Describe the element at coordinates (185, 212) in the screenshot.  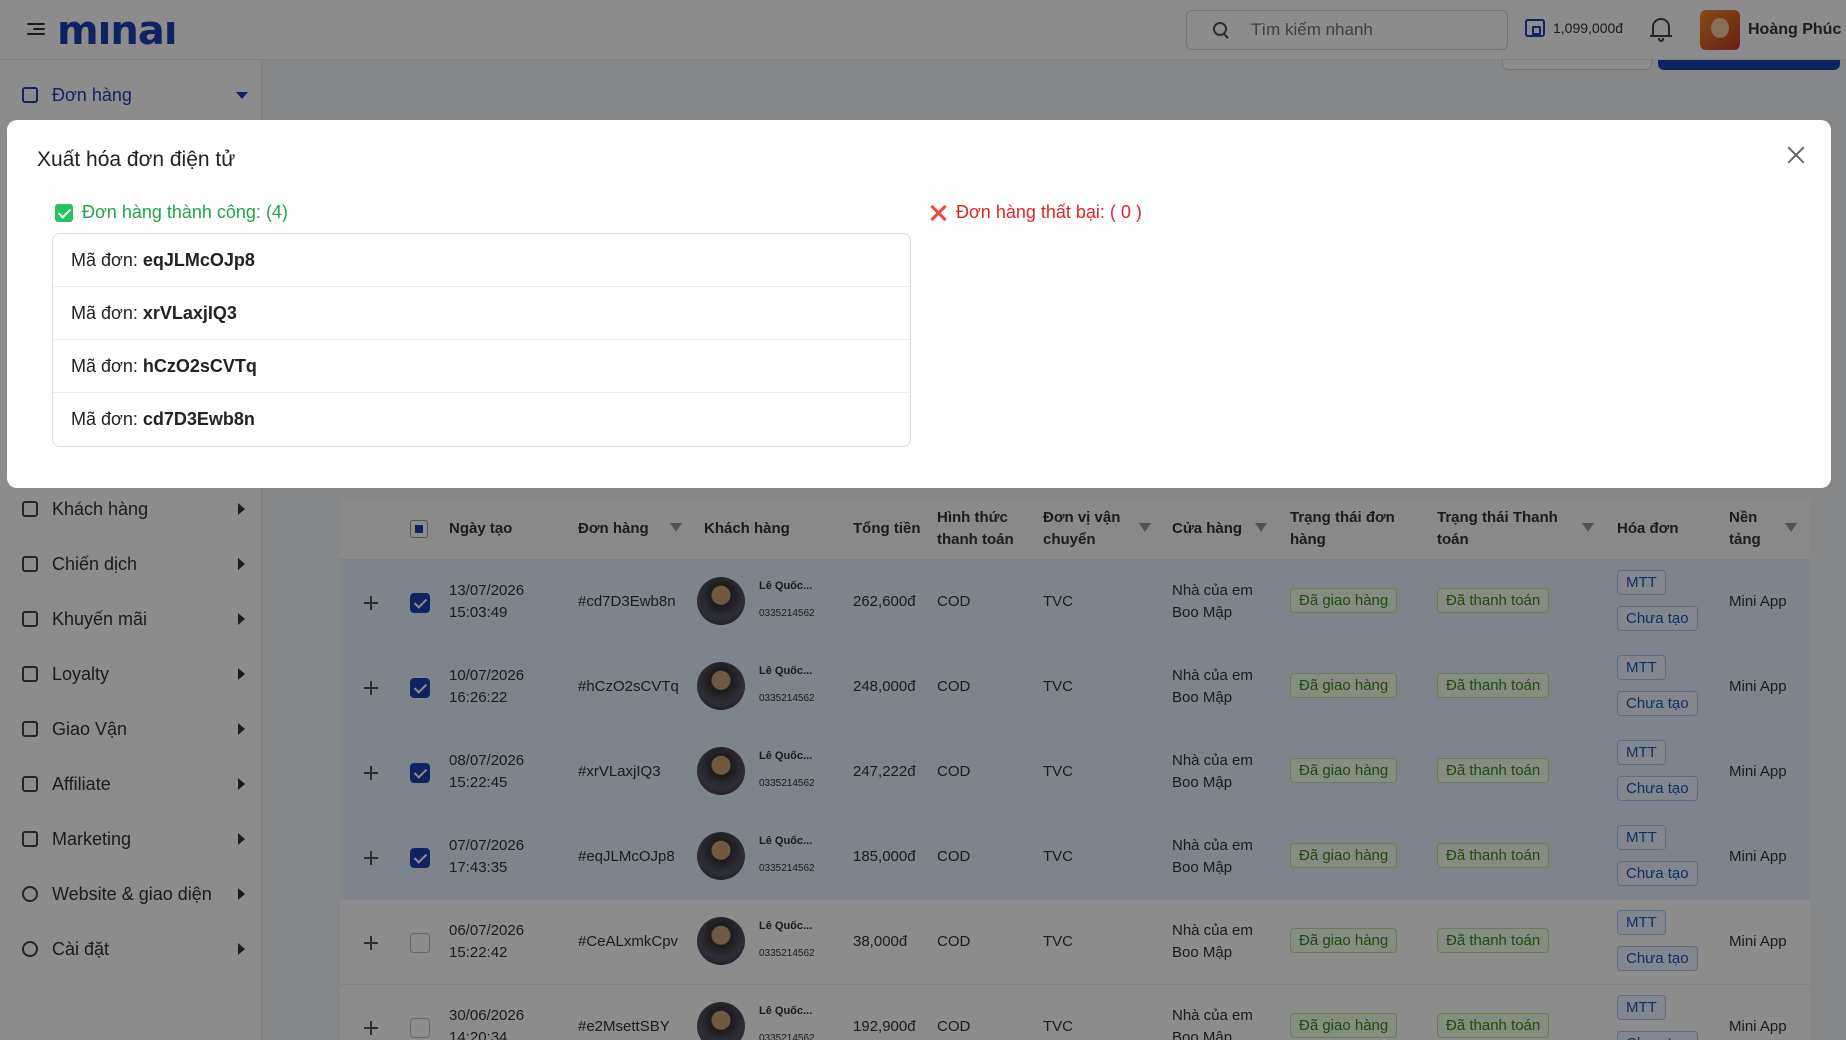
I see `success-label: Đơn hàng thành công: (4)` at that location.